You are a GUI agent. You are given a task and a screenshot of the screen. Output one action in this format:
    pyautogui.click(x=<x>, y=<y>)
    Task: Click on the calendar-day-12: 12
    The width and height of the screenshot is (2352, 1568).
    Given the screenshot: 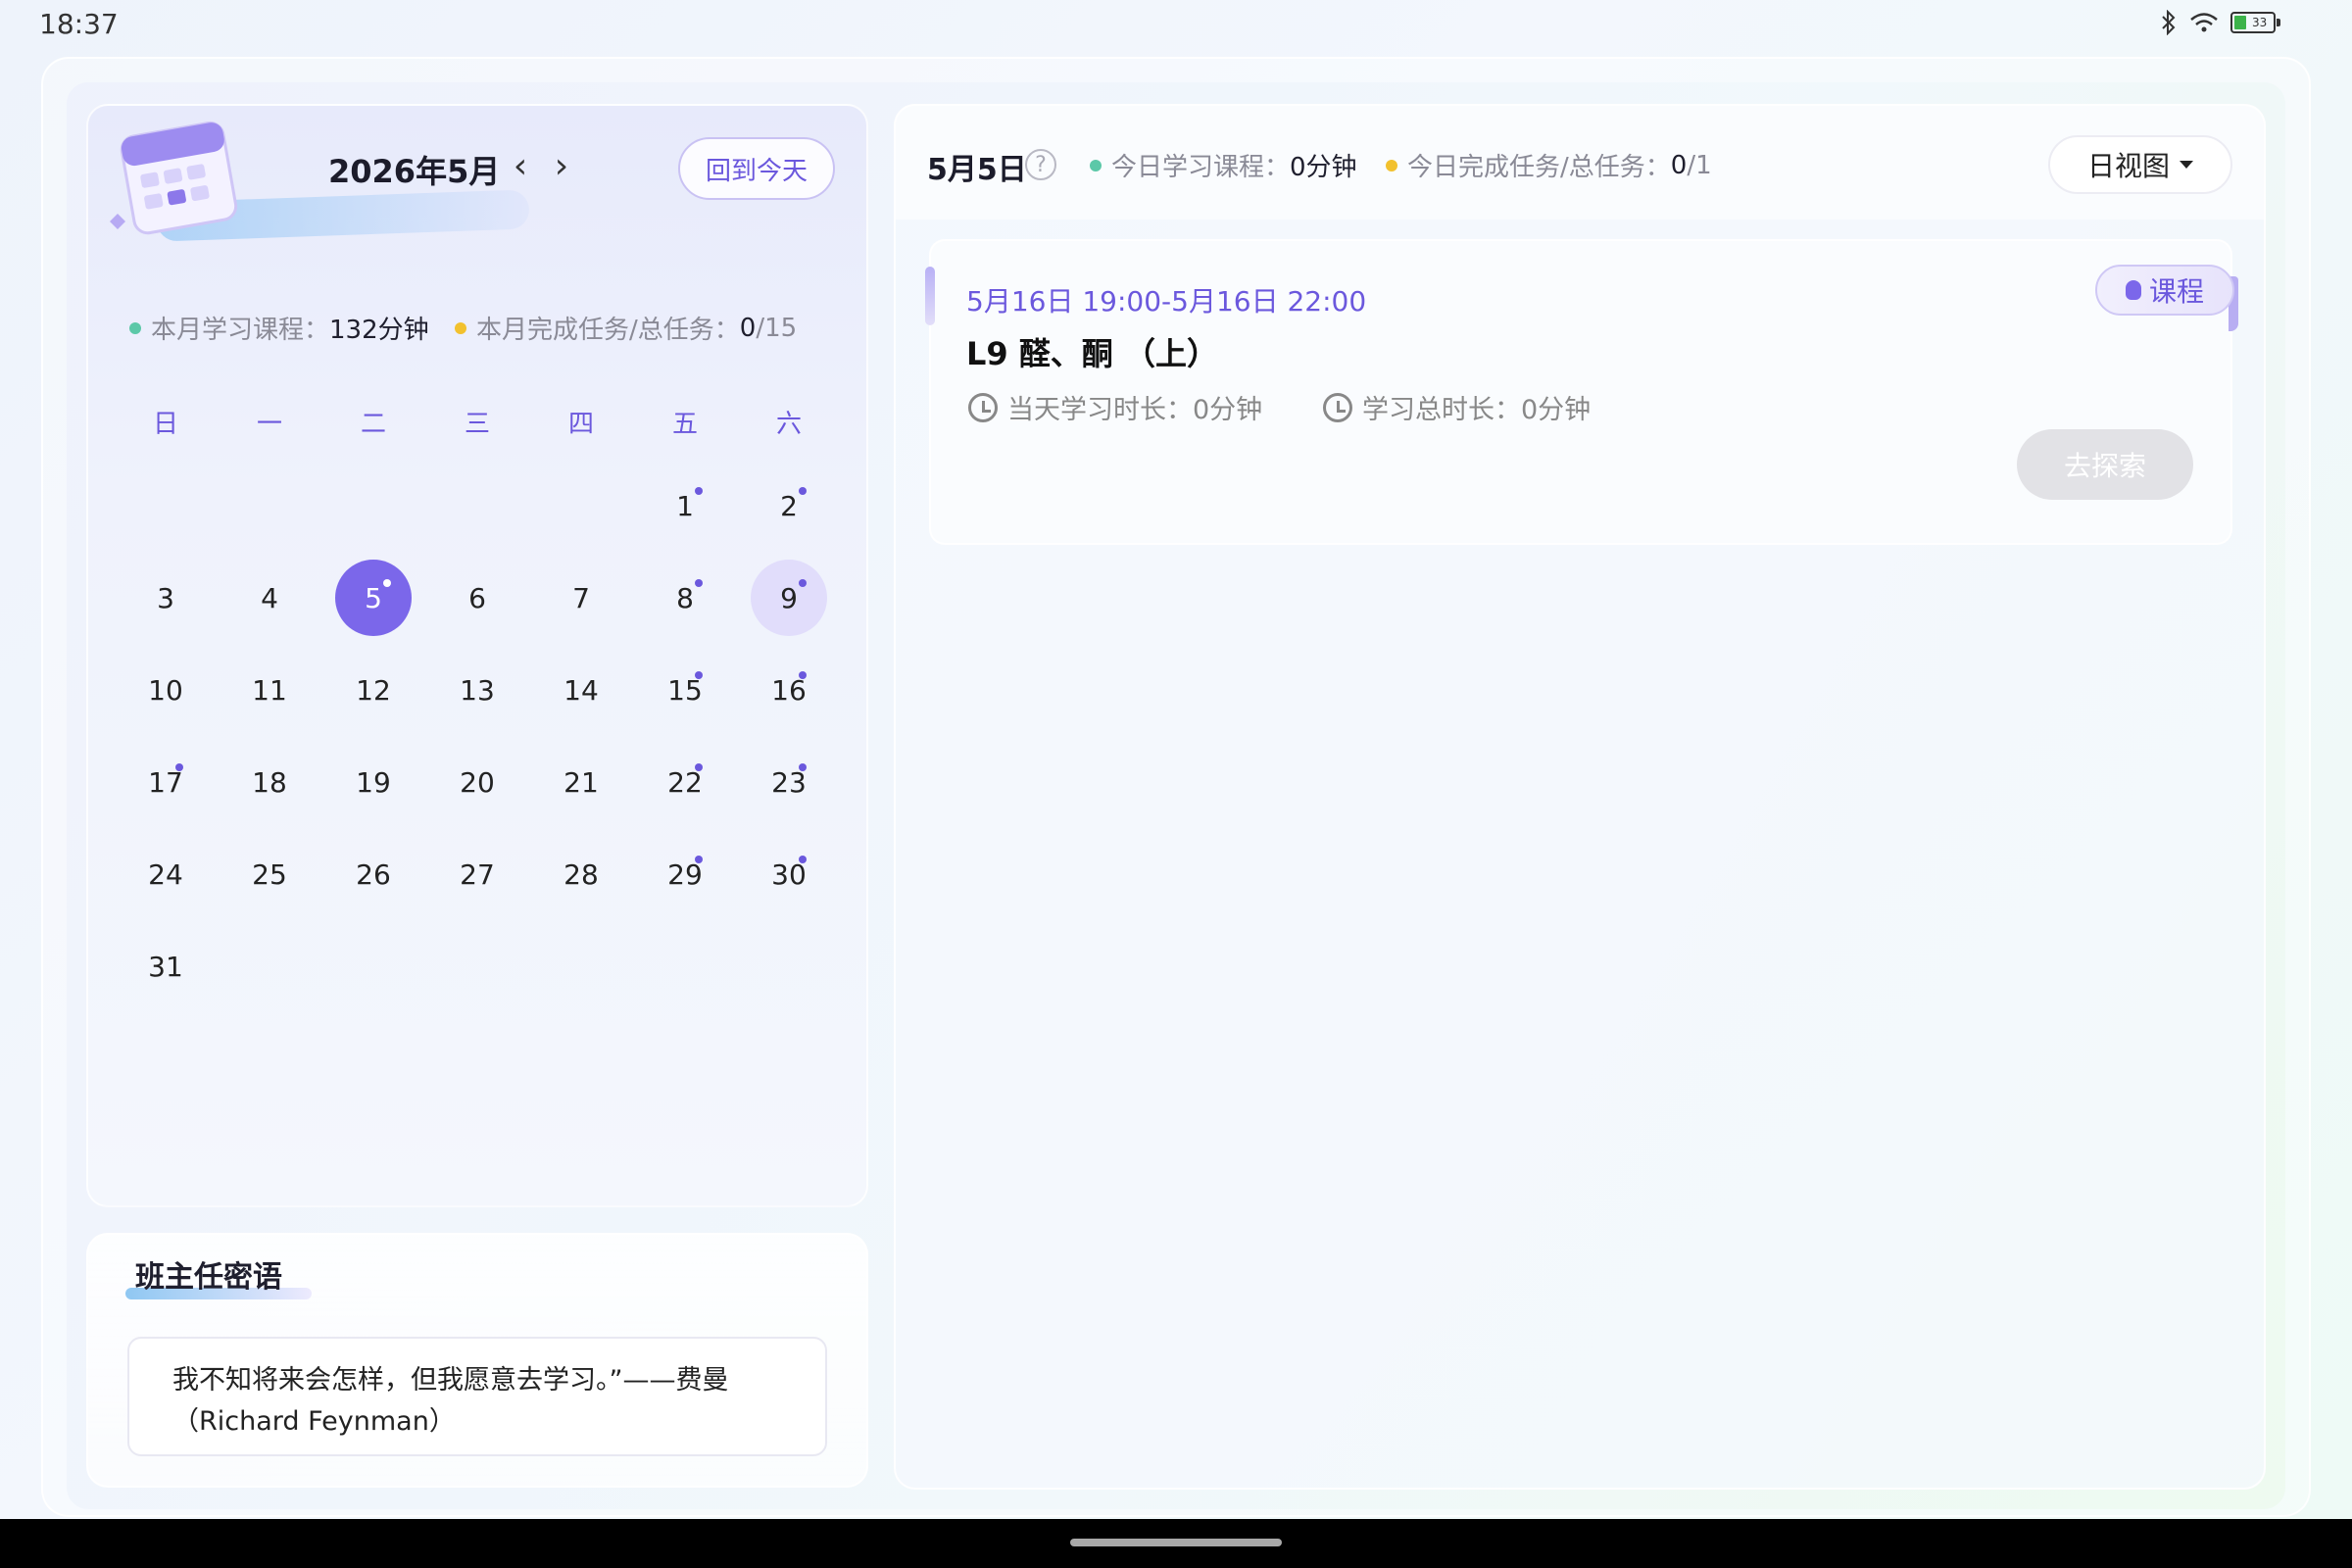 What is the action you would take?
    pyautogui.click(x=373, y=690)
    